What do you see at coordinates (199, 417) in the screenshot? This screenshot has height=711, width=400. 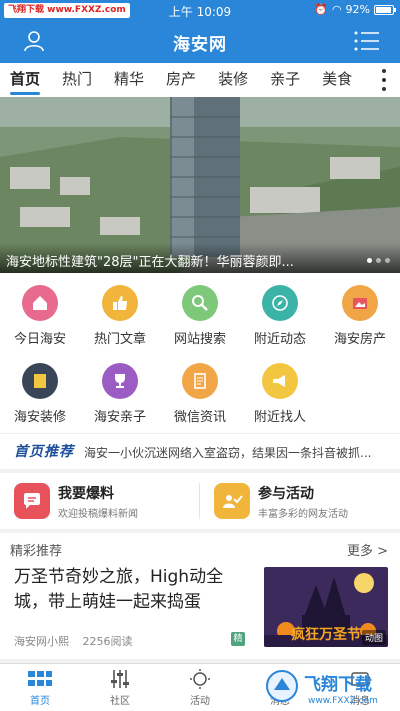 I see `grid-item-label: 微信资讯` at bounding box center [199, 417].